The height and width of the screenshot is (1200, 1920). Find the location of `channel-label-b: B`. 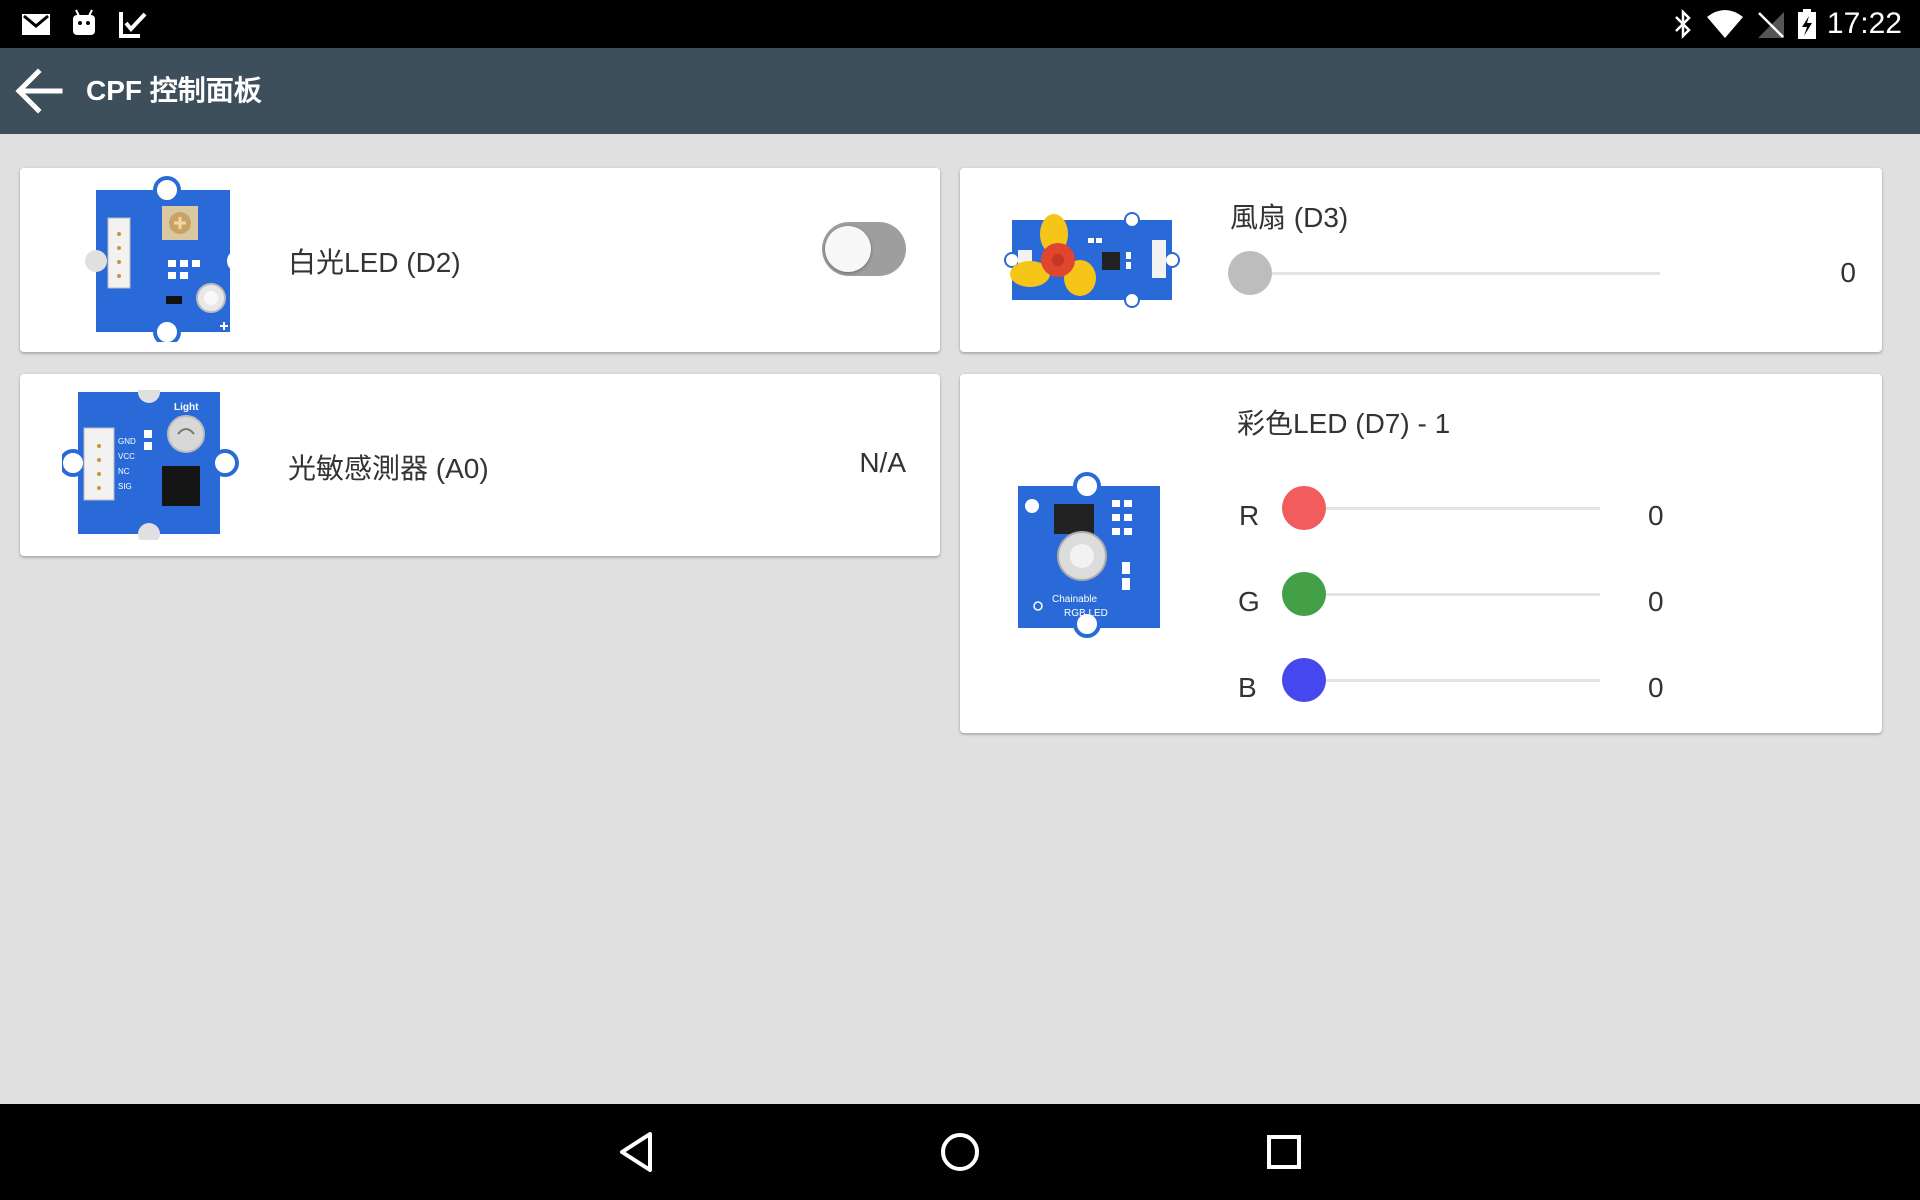

channel-label-b: B is located at coordinates (1247, 687).